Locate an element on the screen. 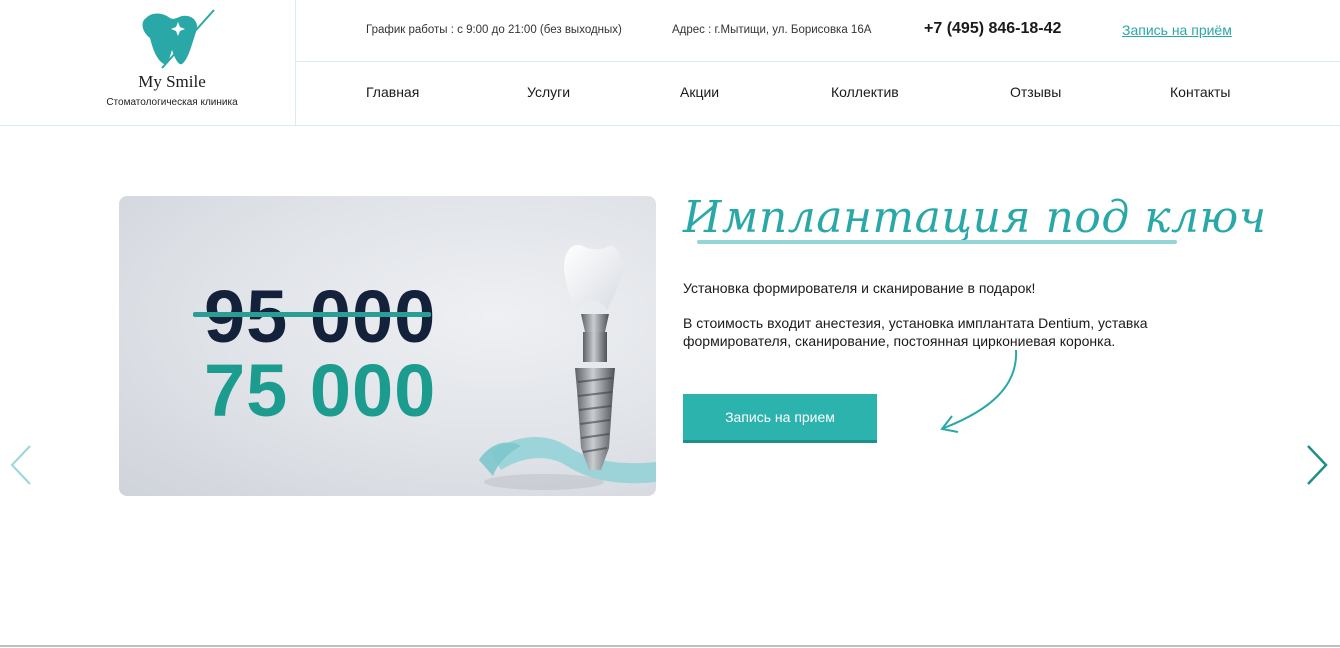 The height and width of the screenshot is (648, 1340). brand-subtitle: Стоматологическая клиника is located at coordinates (172, 102).